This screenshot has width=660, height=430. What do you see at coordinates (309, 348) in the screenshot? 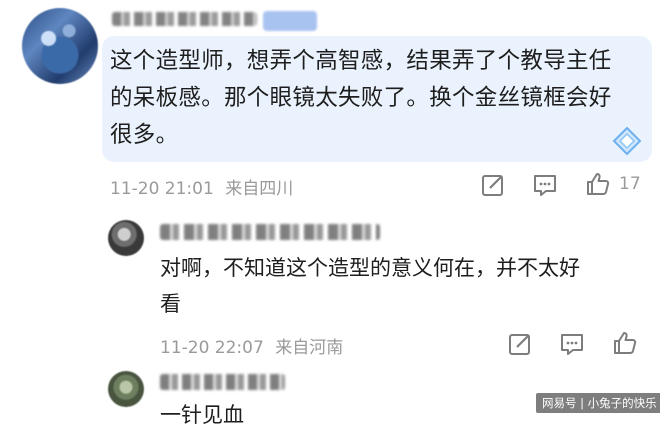
I see `reply-location: 来自河南` at bounding box center [309, 348].